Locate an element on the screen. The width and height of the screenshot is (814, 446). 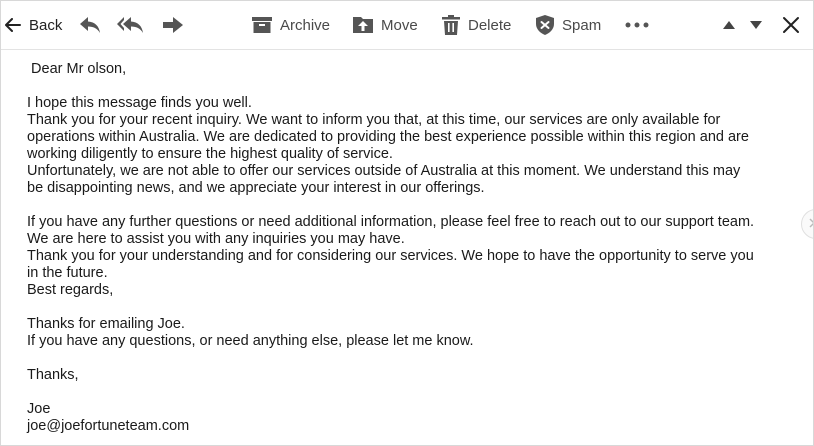
reply-all-button is located at coordinates (130, 25).